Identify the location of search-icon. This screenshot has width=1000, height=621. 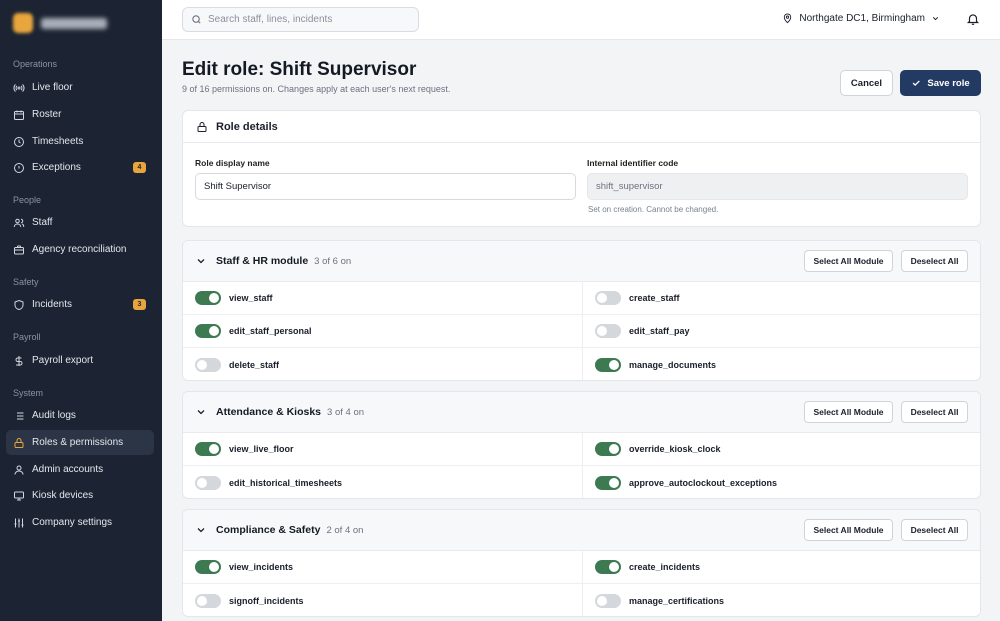
(196, 19).